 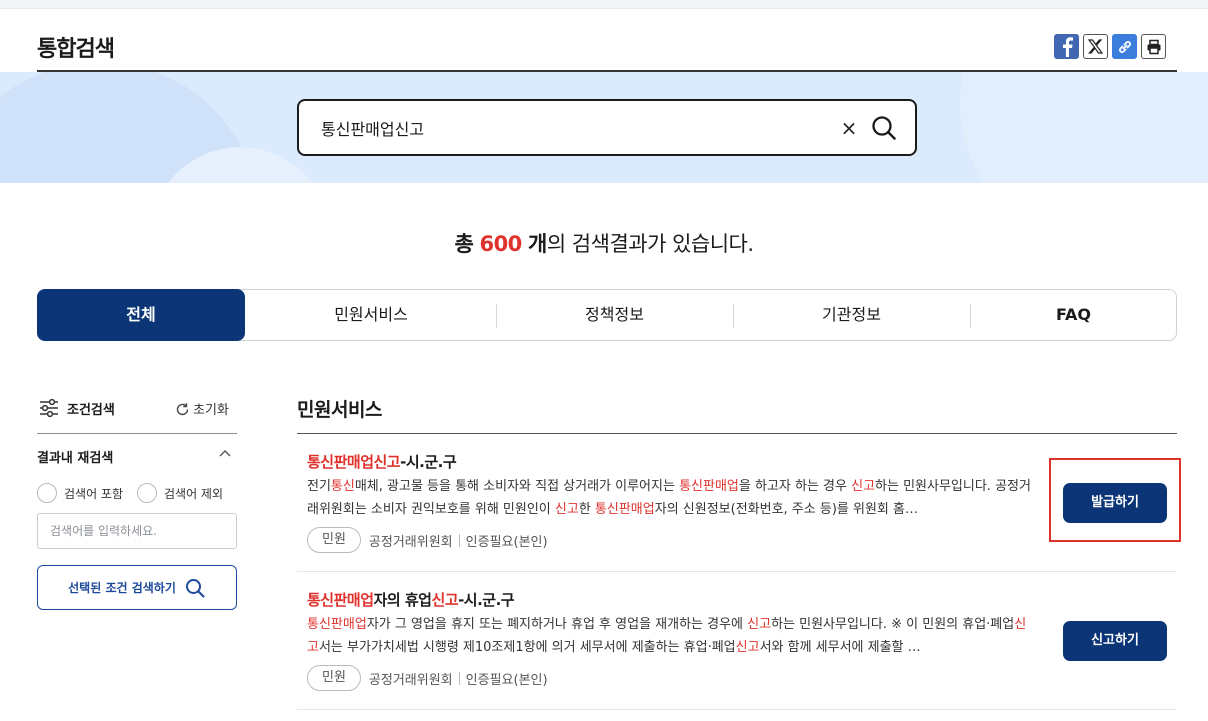 I want to click on facebook-share-button, so click(x=1066, y=46).